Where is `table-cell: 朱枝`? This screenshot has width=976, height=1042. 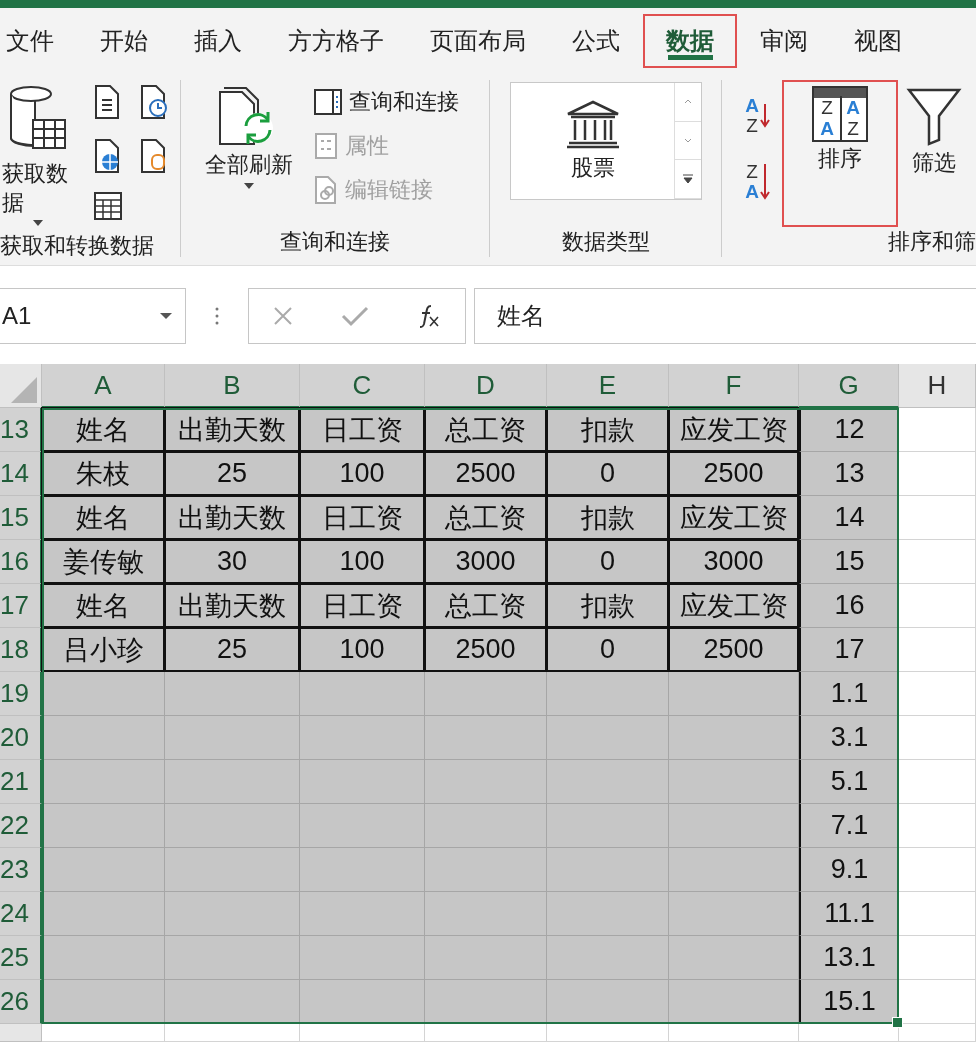
table-cell: 朱枝 is located at coordinates (103, 473).